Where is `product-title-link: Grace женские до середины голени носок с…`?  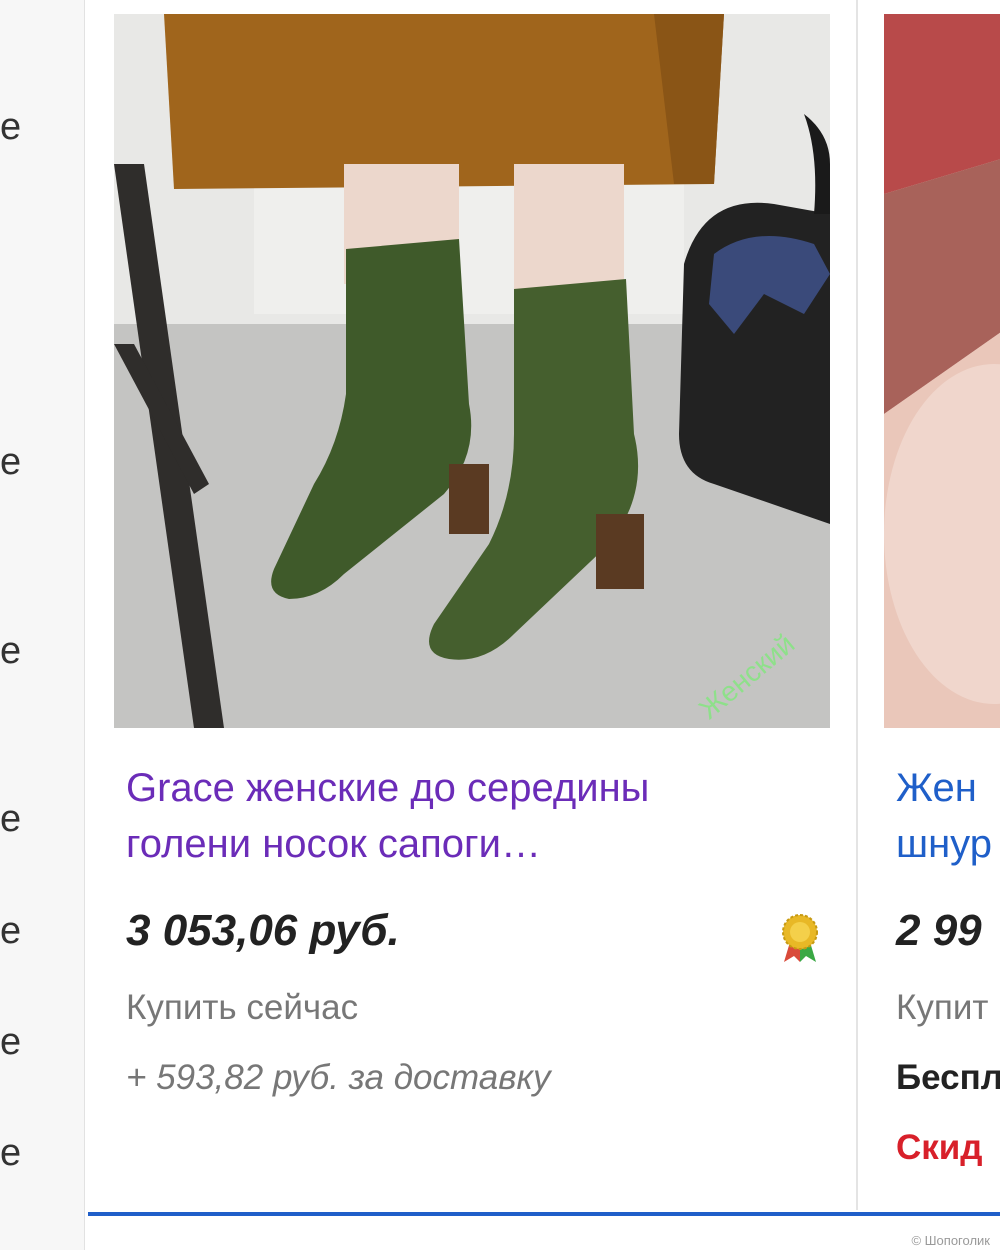
product-title-link: Grace женские до середины голени носок с… is located at coordinates (471, 816).